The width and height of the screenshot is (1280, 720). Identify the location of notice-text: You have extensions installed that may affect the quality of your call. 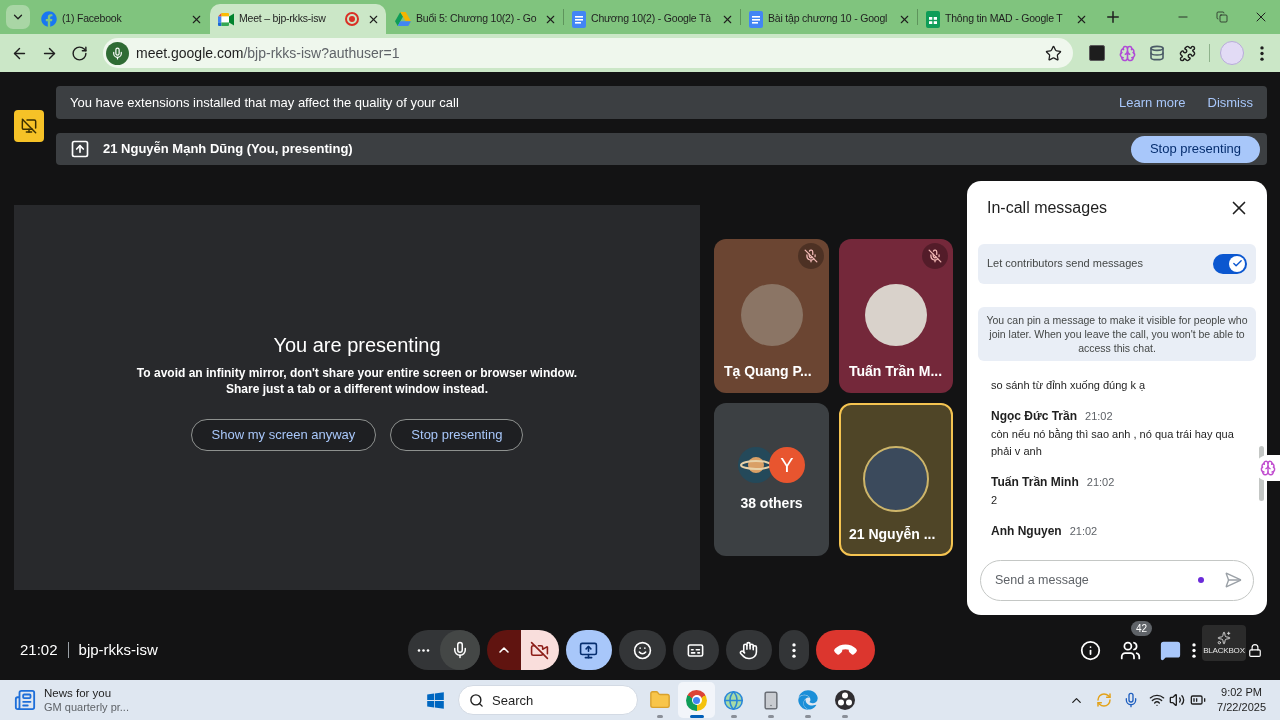
(265, 102).